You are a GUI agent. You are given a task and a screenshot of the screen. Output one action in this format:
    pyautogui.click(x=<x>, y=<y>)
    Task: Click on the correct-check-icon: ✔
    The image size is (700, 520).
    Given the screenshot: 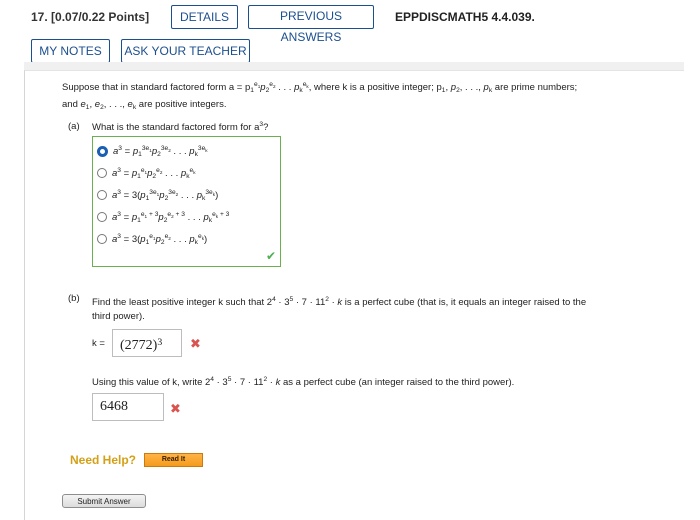 What is the action you would take?
    pyautogui.click(x=270, y=256)
    